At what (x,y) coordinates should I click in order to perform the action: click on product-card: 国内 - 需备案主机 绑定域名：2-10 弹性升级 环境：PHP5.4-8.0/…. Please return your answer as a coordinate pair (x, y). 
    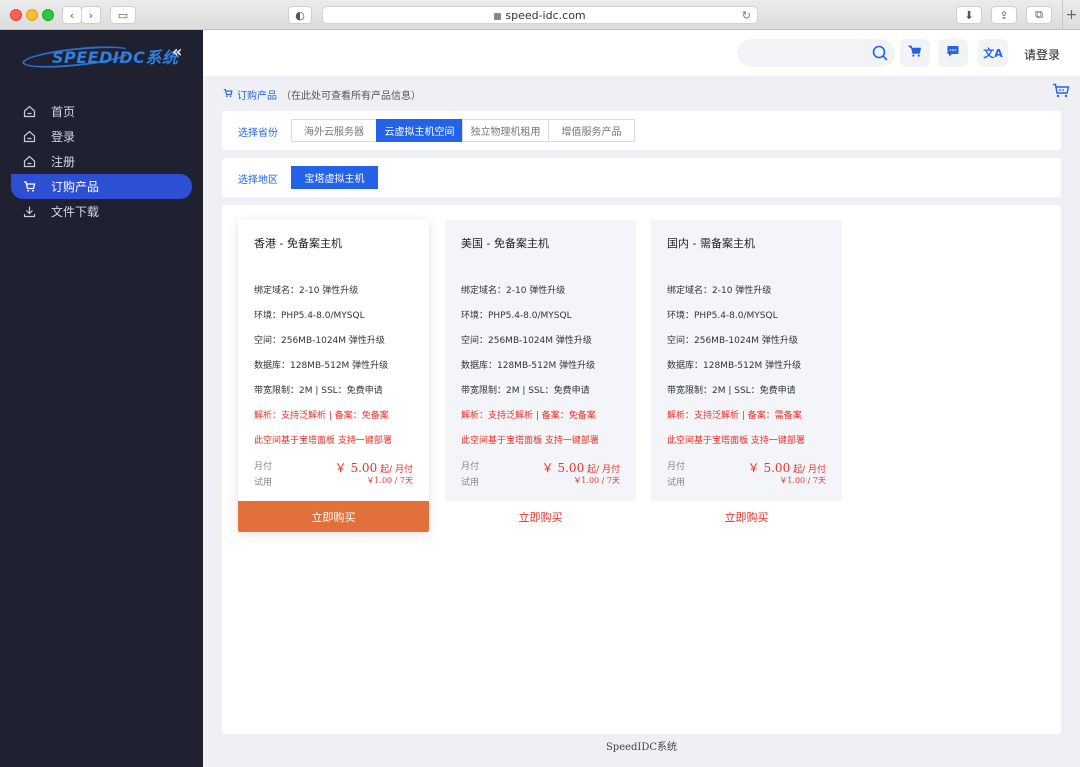
    Looking at the image, I should click on (746, 376).